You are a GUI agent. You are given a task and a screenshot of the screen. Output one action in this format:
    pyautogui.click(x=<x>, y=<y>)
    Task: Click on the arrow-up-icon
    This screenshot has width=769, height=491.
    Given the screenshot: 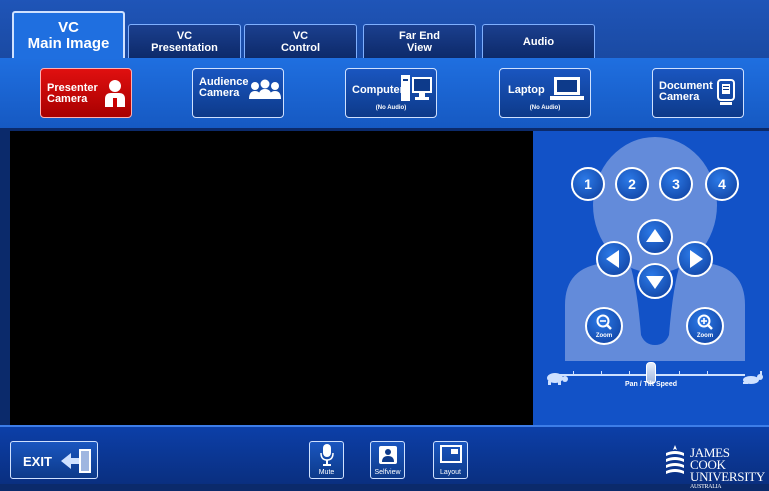 What is the action you would take?
    pyautogui.click(x=655, y=235)
    